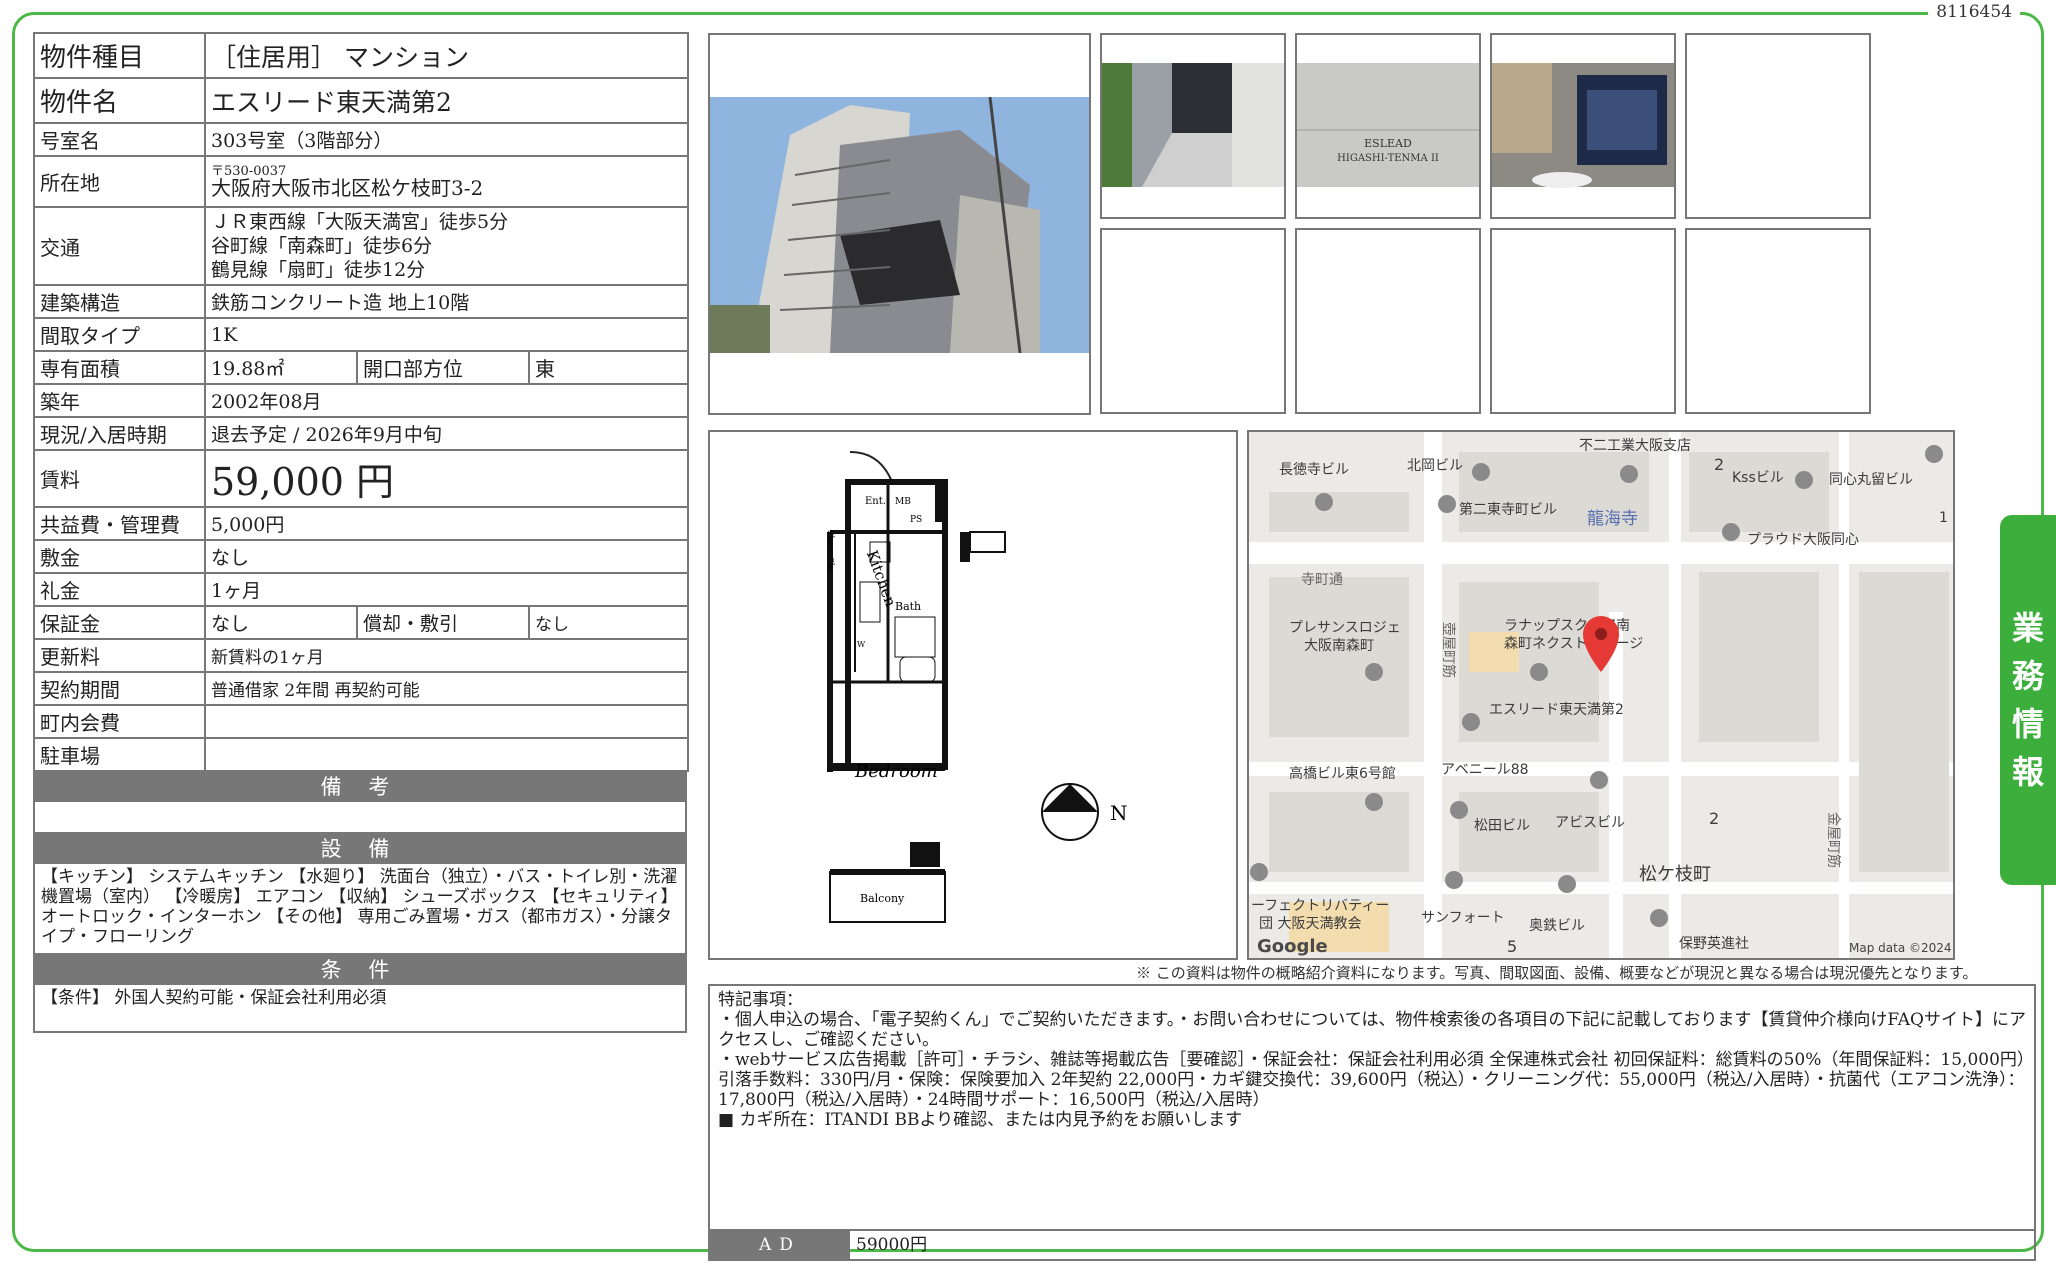 The image size is (2056, 1265). I want to click on contract-period: 普通借家 2年間 再契約可能, so click(446, 688).